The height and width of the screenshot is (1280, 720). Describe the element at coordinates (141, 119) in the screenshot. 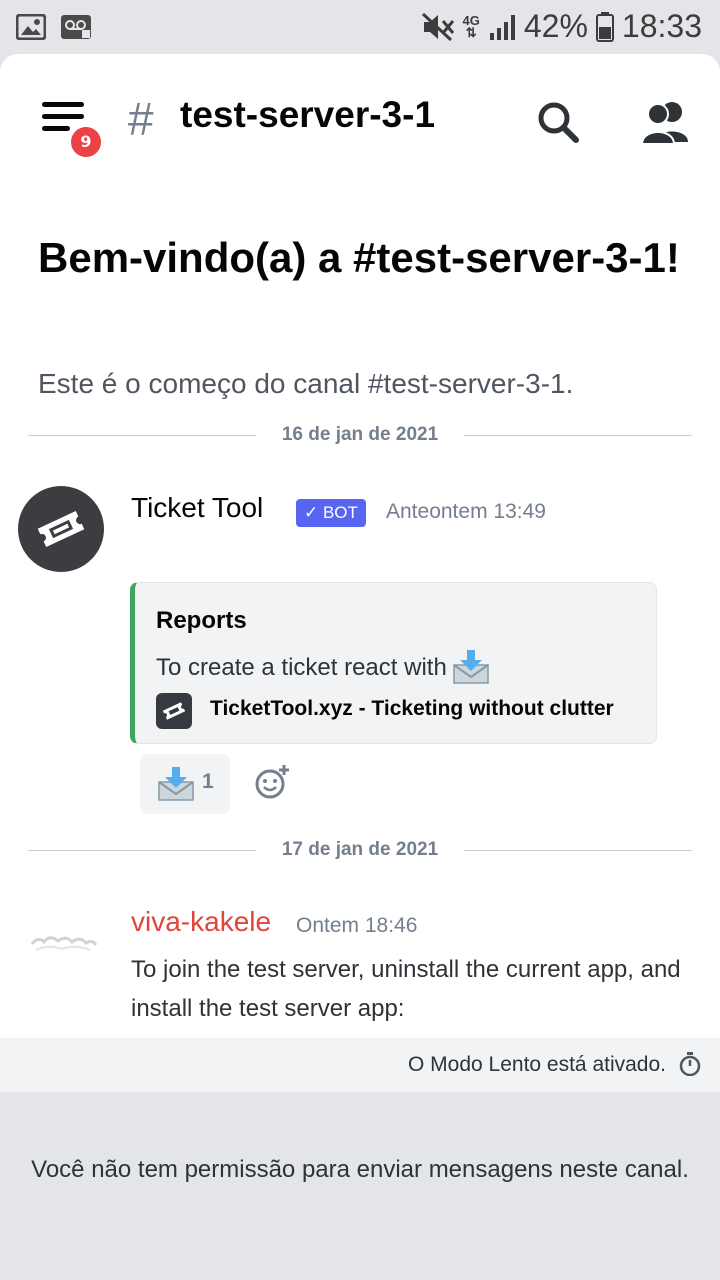

I see `channel-hash-icon: #` at that location.